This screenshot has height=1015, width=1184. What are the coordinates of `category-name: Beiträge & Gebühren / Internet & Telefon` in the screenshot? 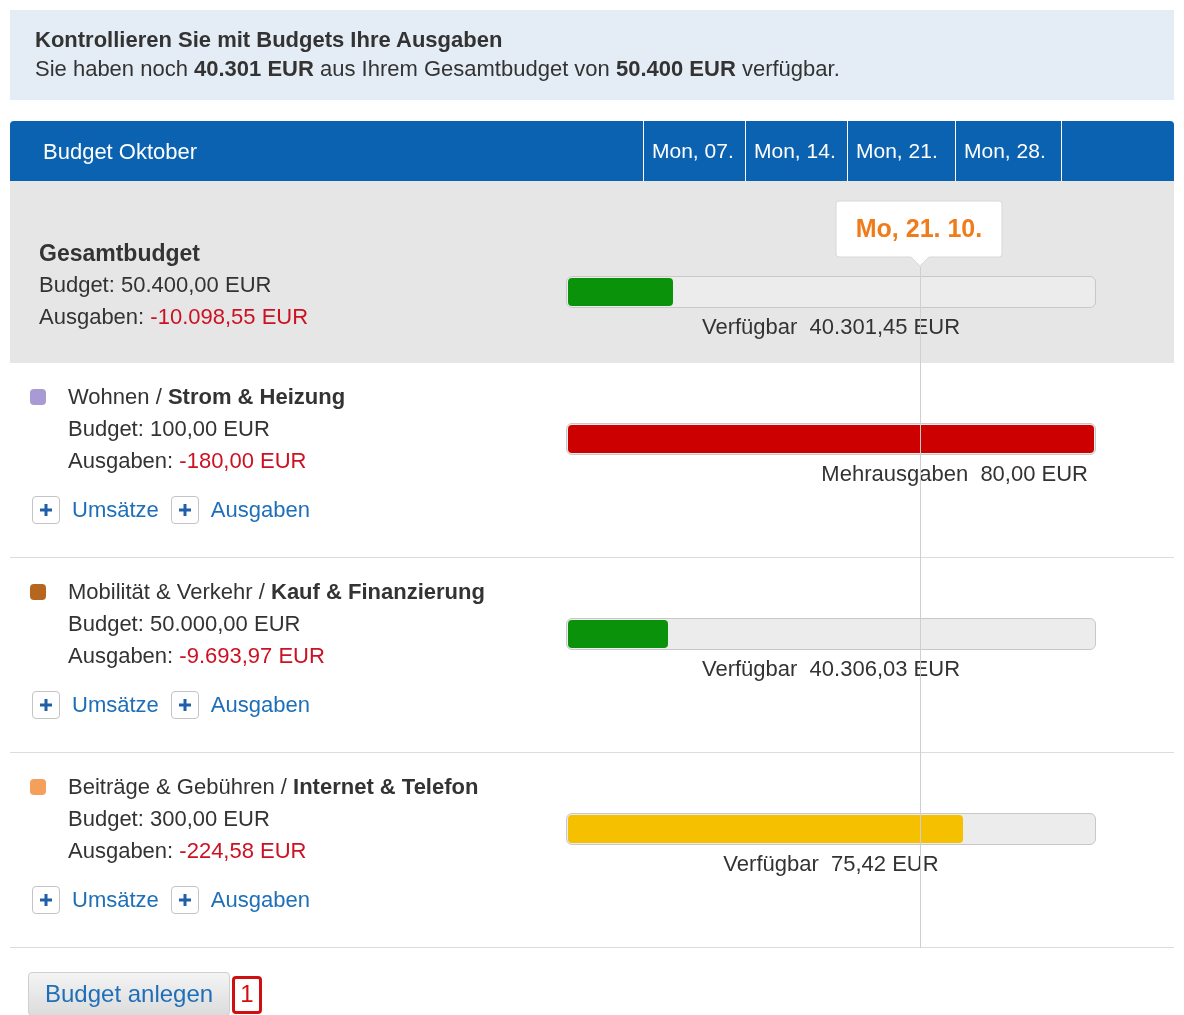 It's located at (273, 787).